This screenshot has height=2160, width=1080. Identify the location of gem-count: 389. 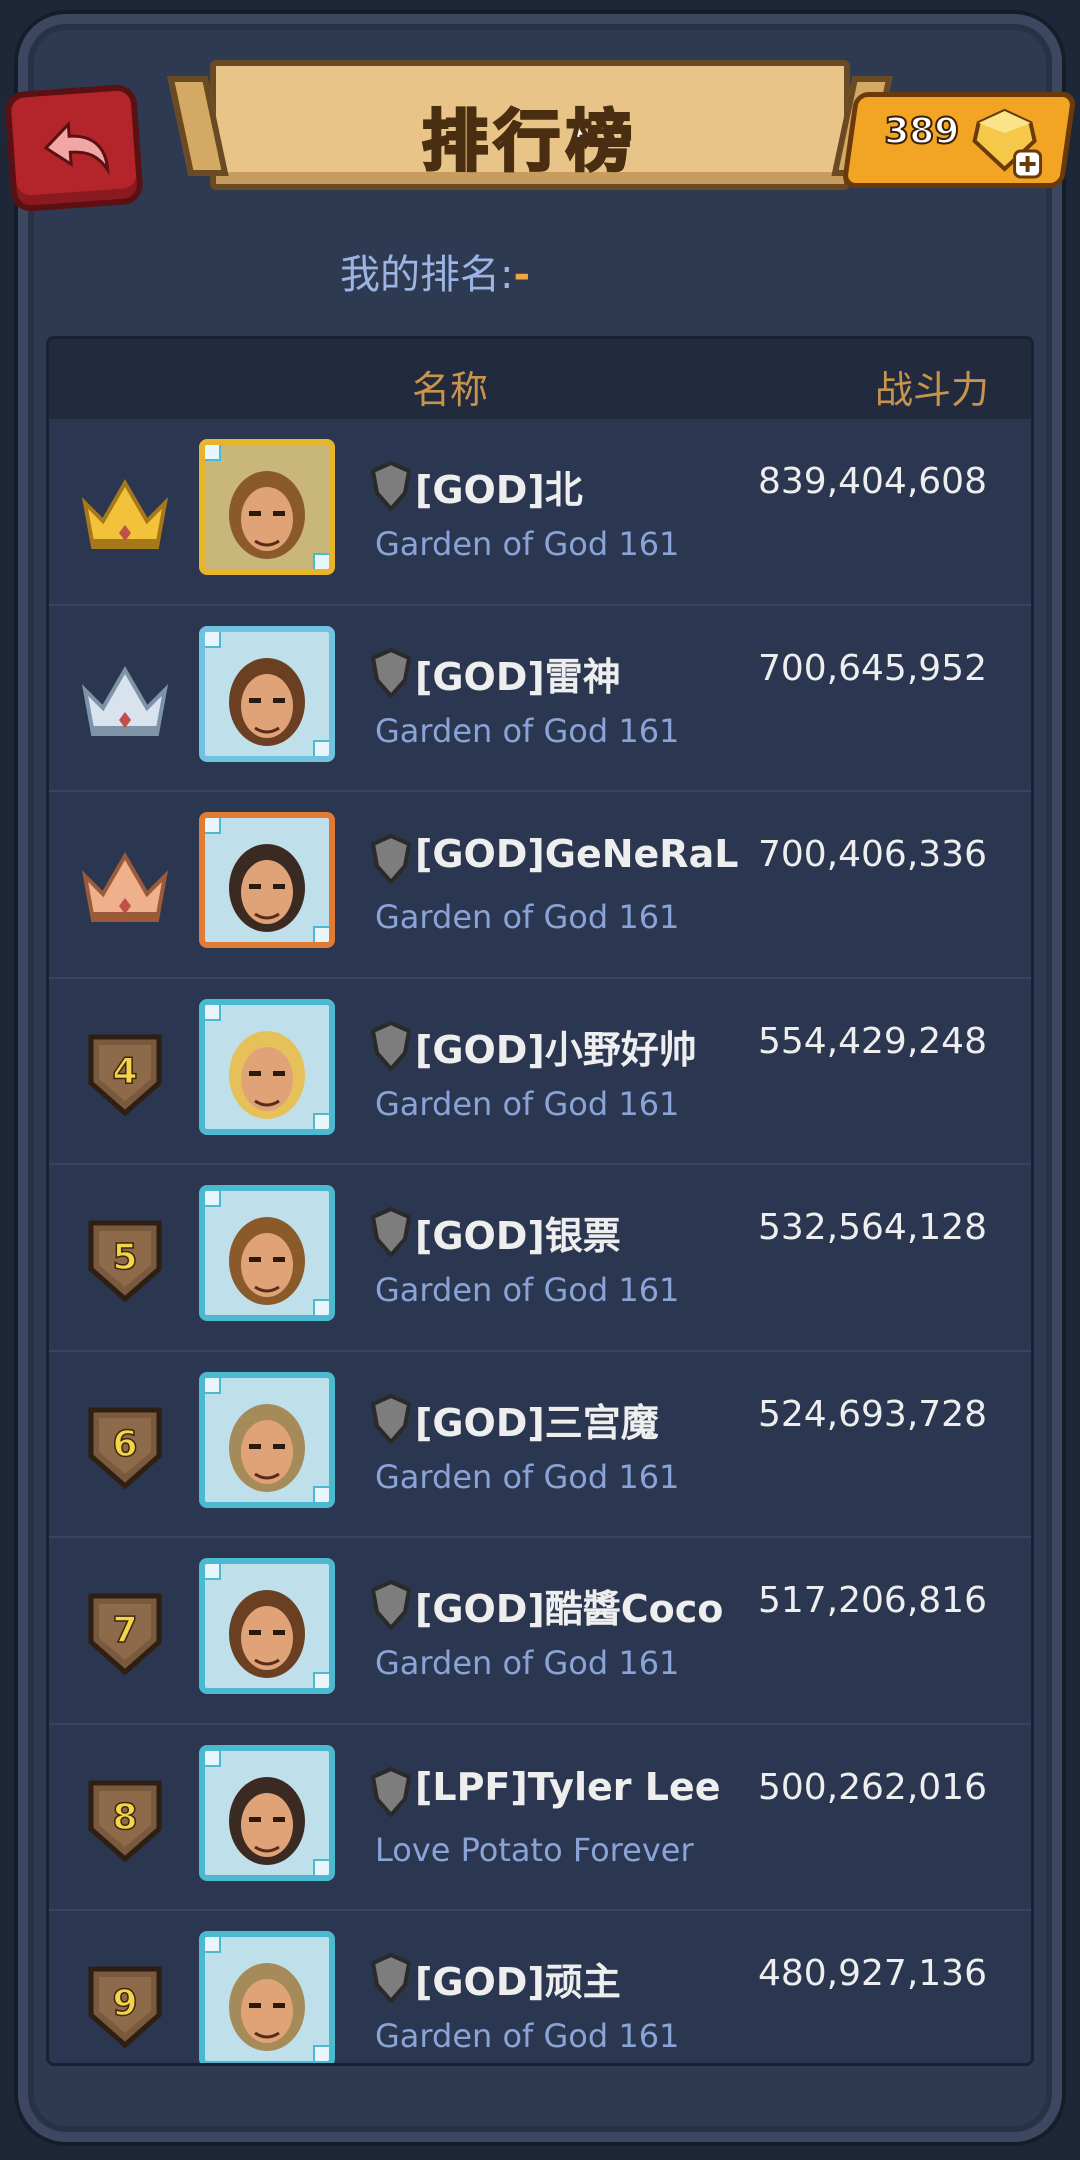
(921, 131).